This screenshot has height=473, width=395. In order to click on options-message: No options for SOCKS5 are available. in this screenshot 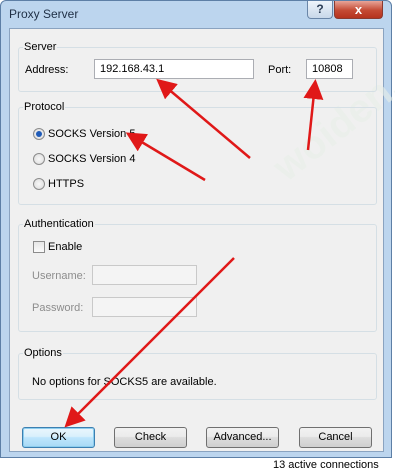, I will do `click(124, 382)`.